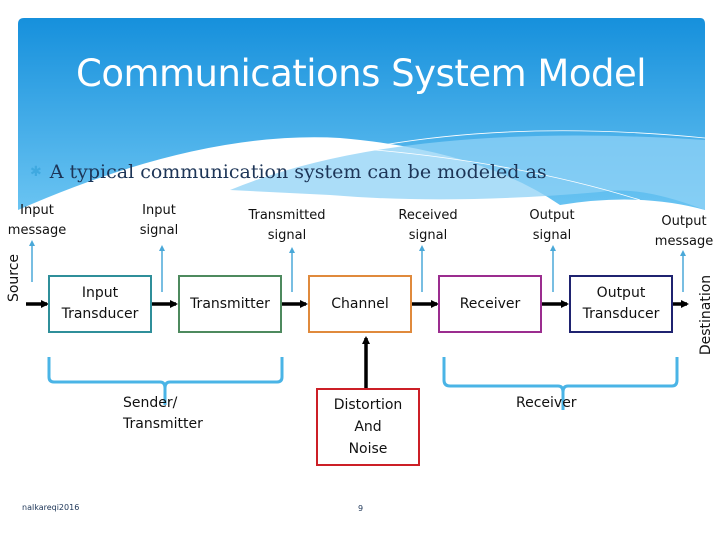 This screenshot has height=540, width=720. Describe the element at coordinates (706, 315) in the screenshot. I see `destination-label: Destination` at that location.